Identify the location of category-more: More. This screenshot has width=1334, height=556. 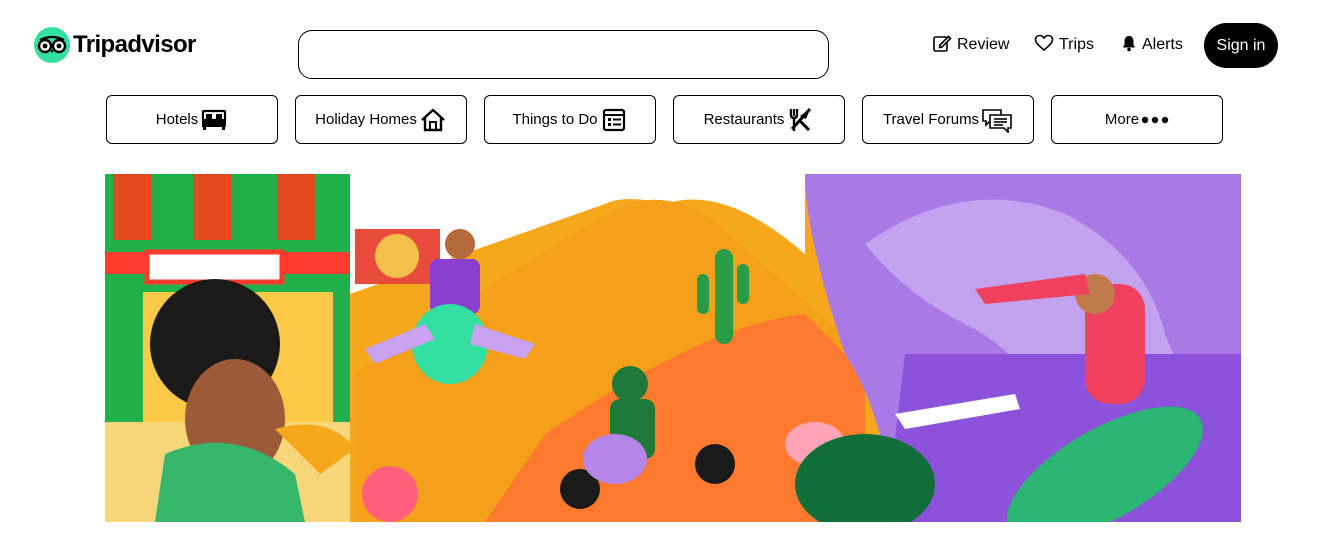
(1137, 119).